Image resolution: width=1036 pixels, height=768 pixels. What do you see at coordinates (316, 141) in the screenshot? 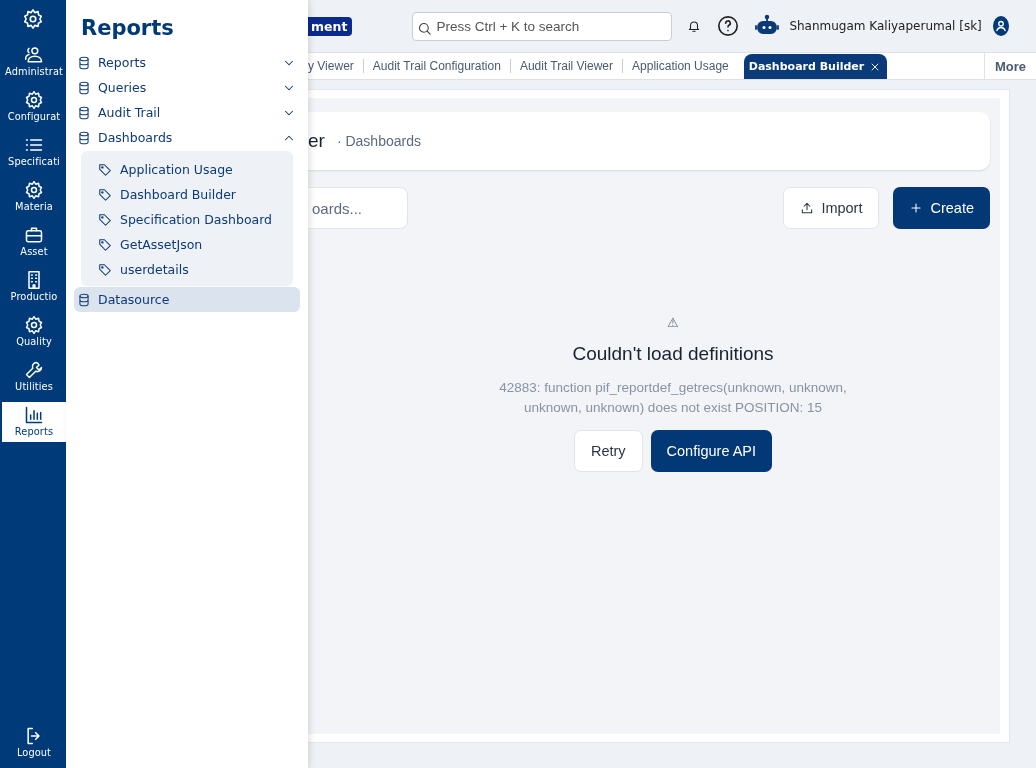
I see `page-title: er` at bounding box center [316, 141].